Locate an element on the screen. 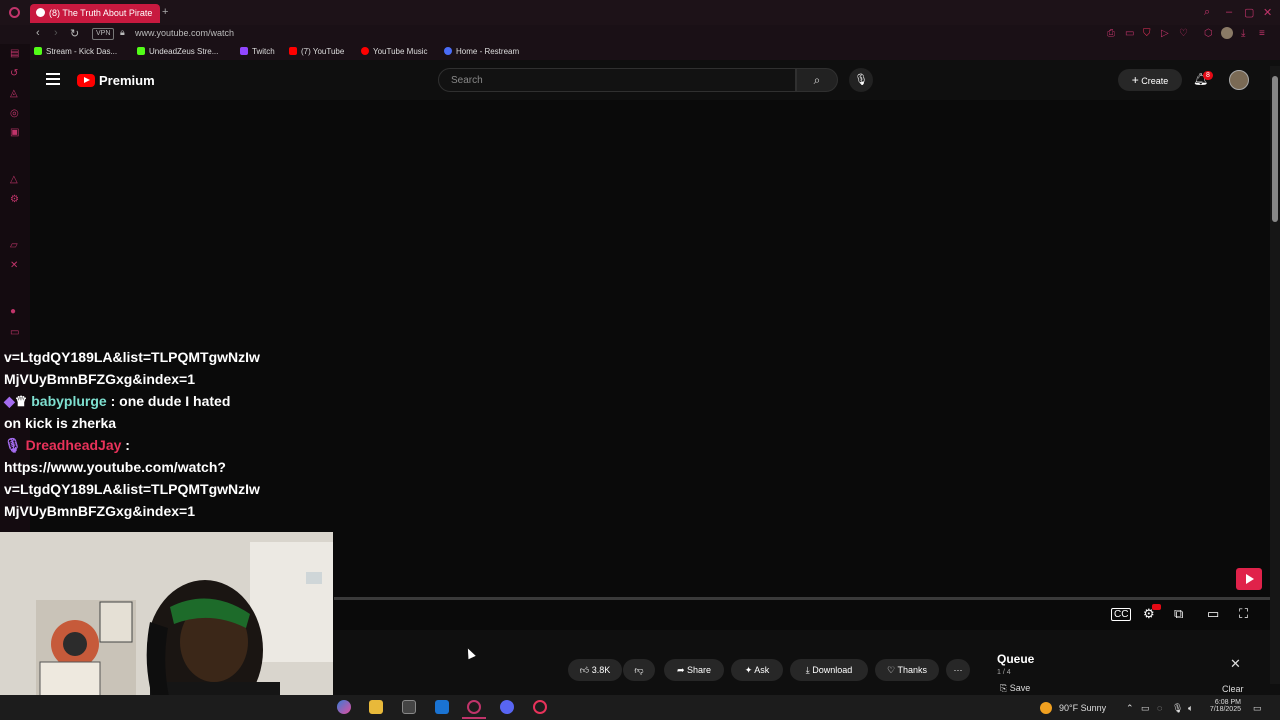 The width and height of the screenshot is (1280, 720). tray-volume-icon: 🔈︎ is located at coordinates (1190, 708).